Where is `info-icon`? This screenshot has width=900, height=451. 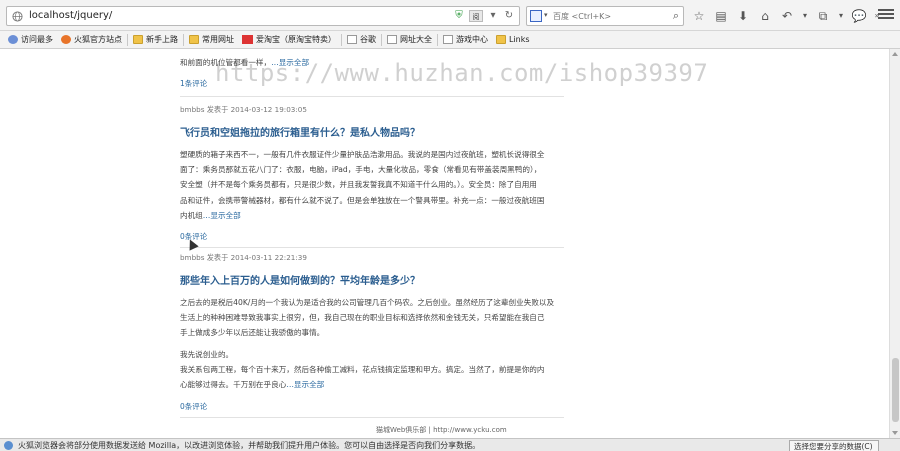
info-icon is located at coordinates (8, 445).